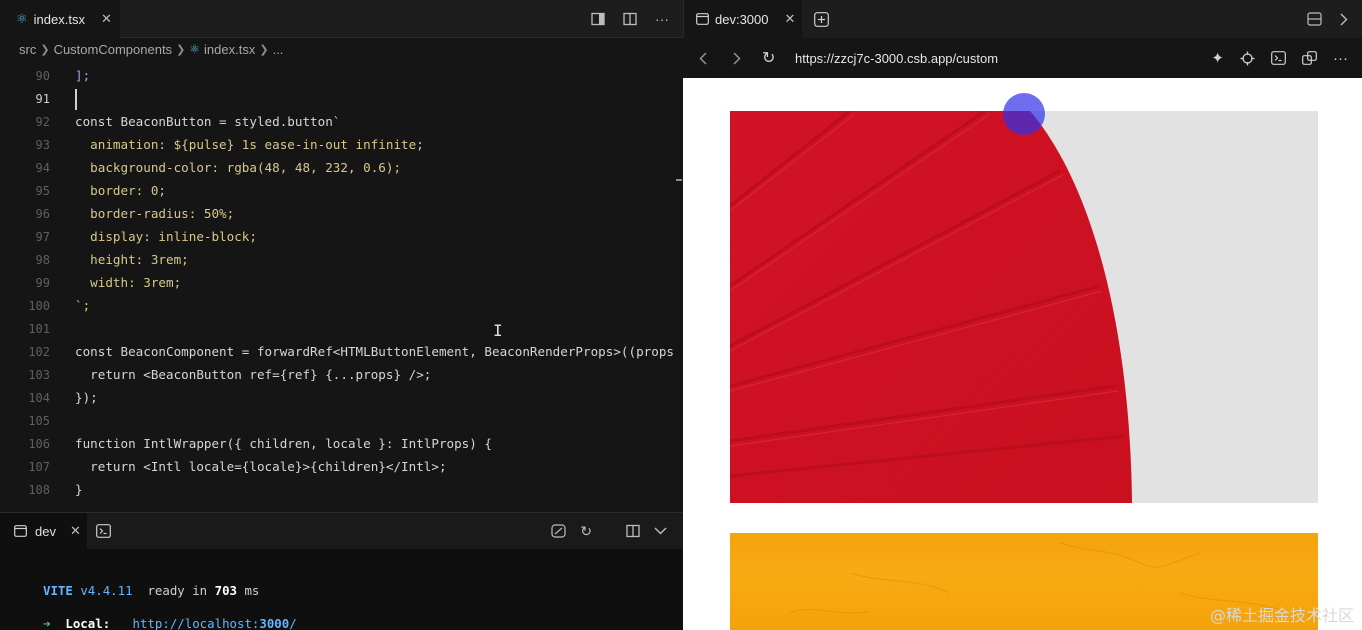  Describe the element at coordinates (83, 305) in the screenshot. I see `code-text: `;` at that location.